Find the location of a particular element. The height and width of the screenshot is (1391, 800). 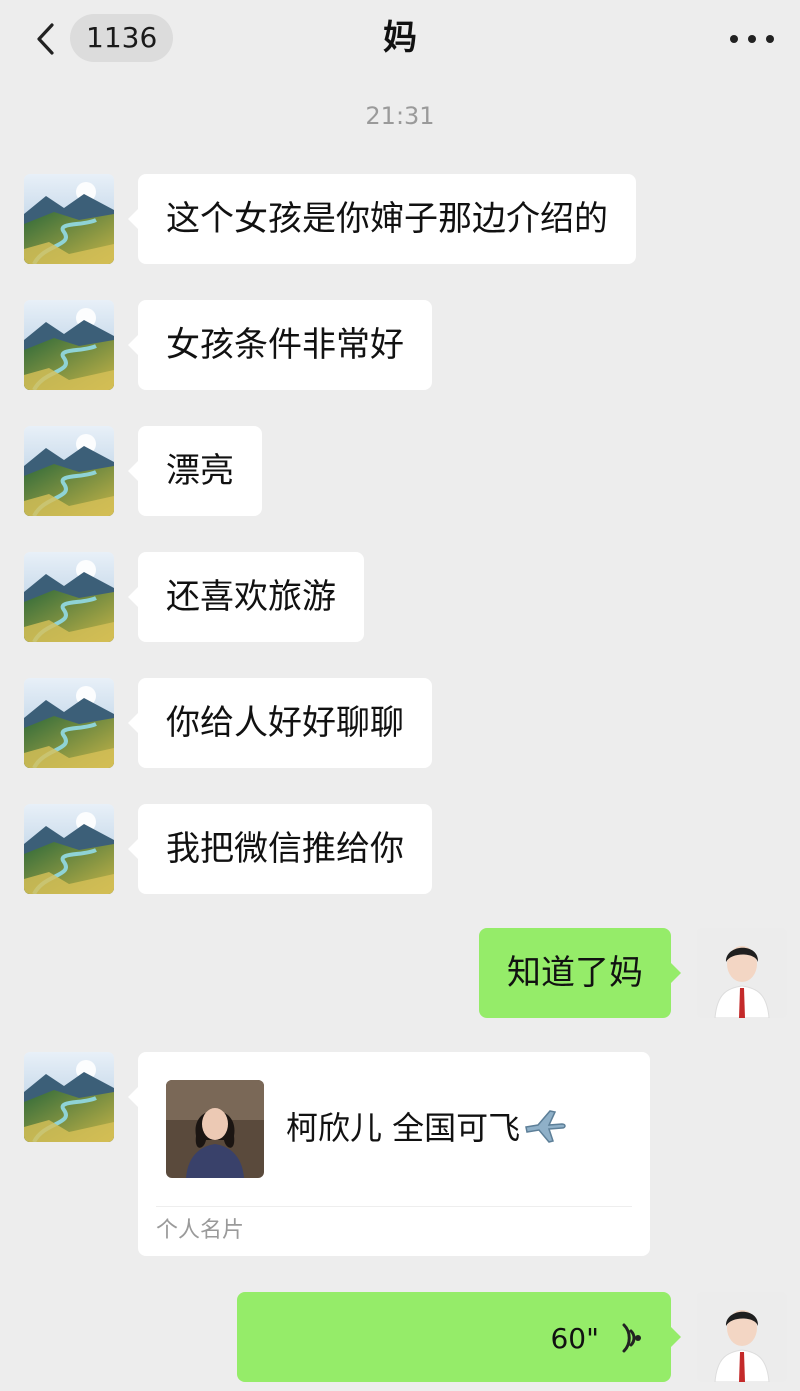

chat-title: 妈 is located at coordinates (400, 38).